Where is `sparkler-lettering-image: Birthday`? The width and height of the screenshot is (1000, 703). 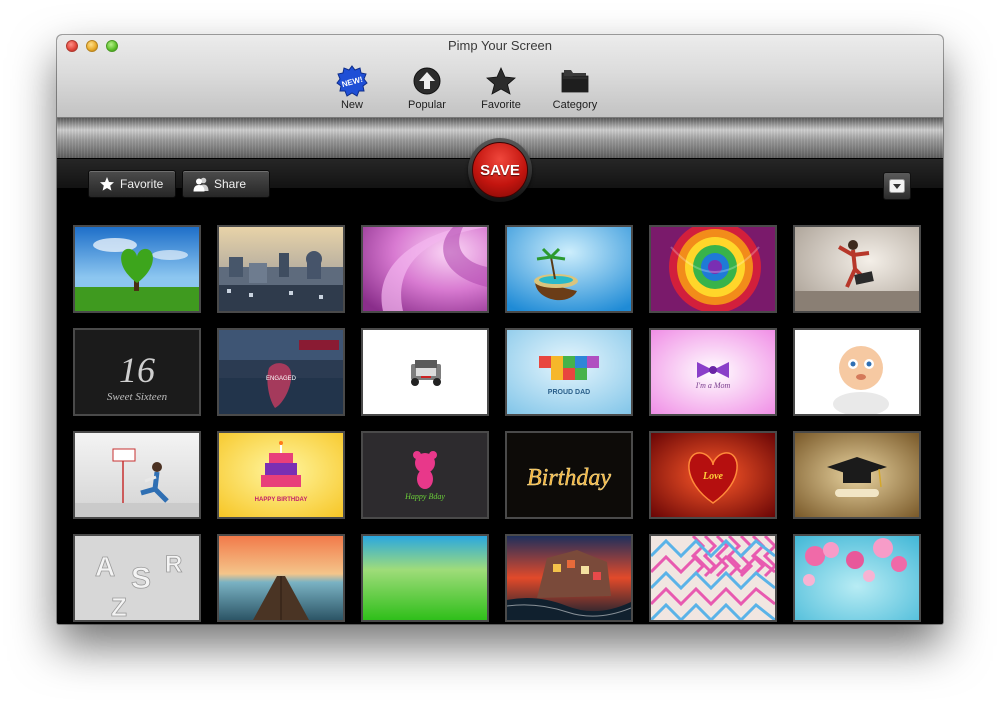
sparkler-lettering-image: Birthday is located at coordinates (569, 475).